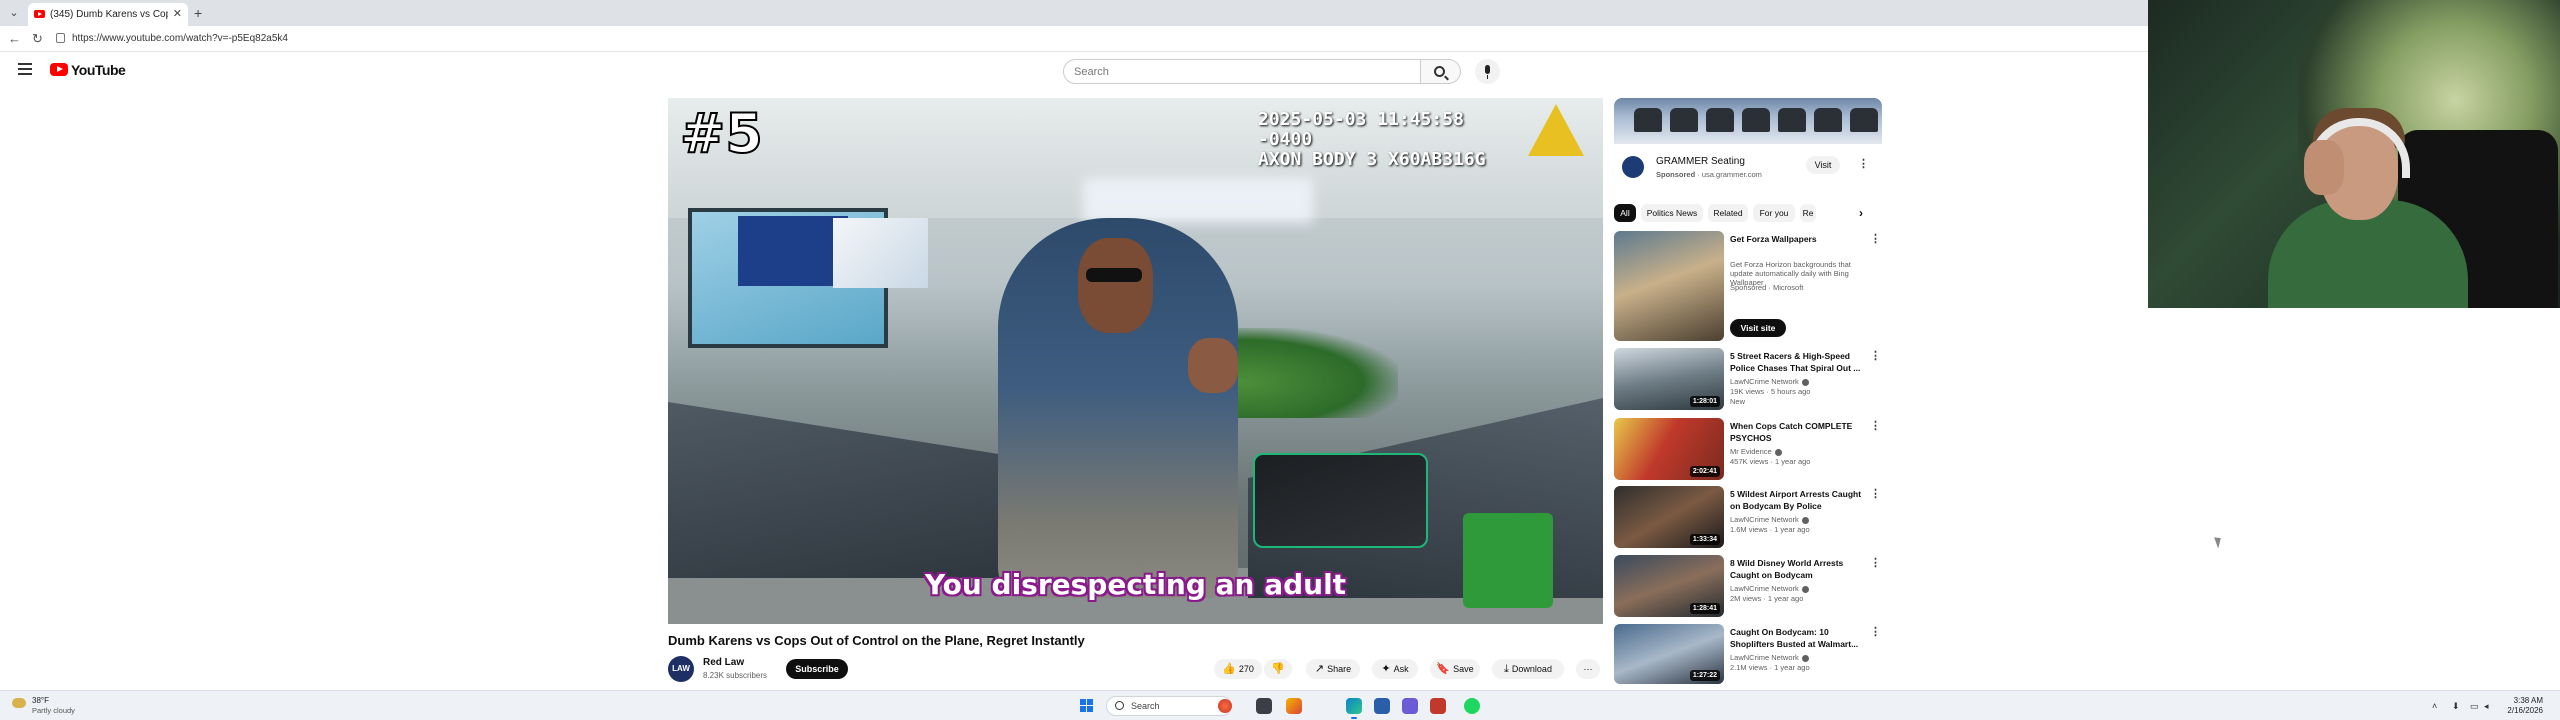 This screenshot has width=2560, height=720. Describe the element at coordinates (1625, 213) in the screenshot. I see `chip-all: All` at that location.